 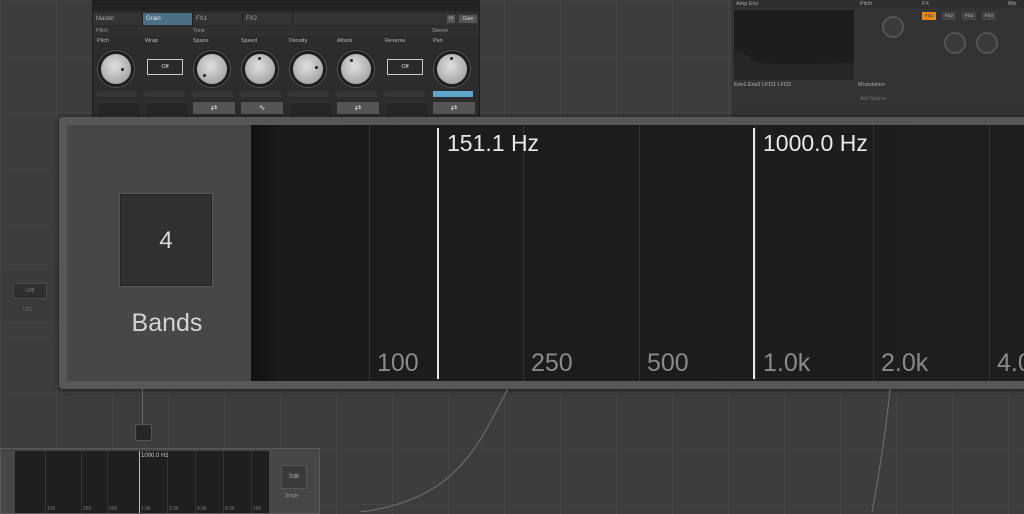 I want to click on mini-tick-label: 16k, so click(x=257, y=509).